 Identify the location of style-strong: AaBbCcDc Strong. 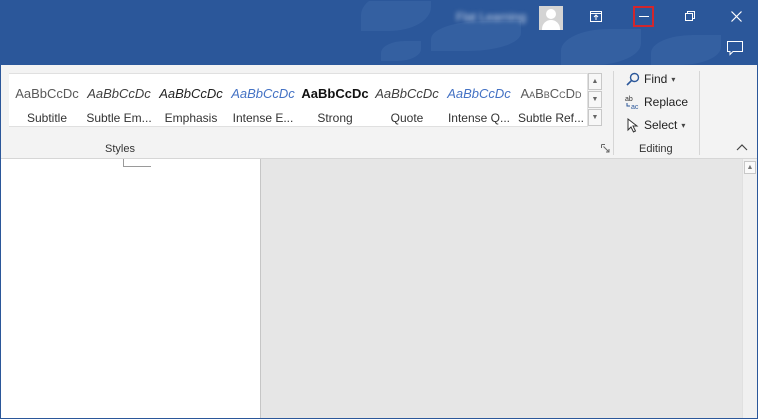
(335, 100).